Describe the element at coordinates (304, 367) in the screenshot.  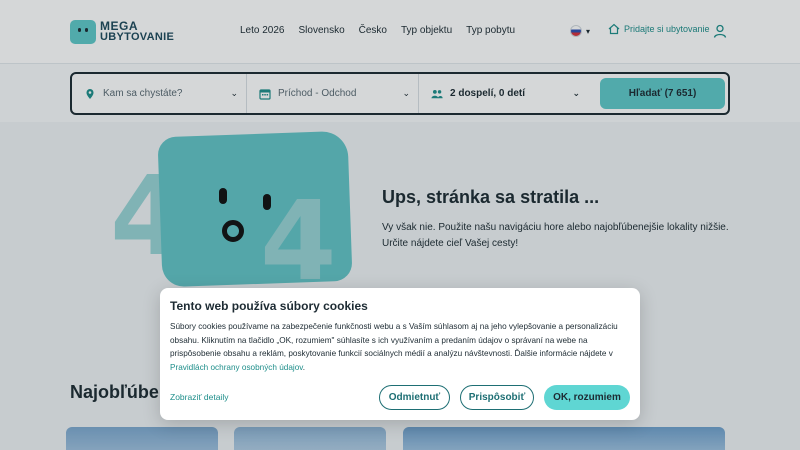
I see `cookie-text-end: .` at that location.